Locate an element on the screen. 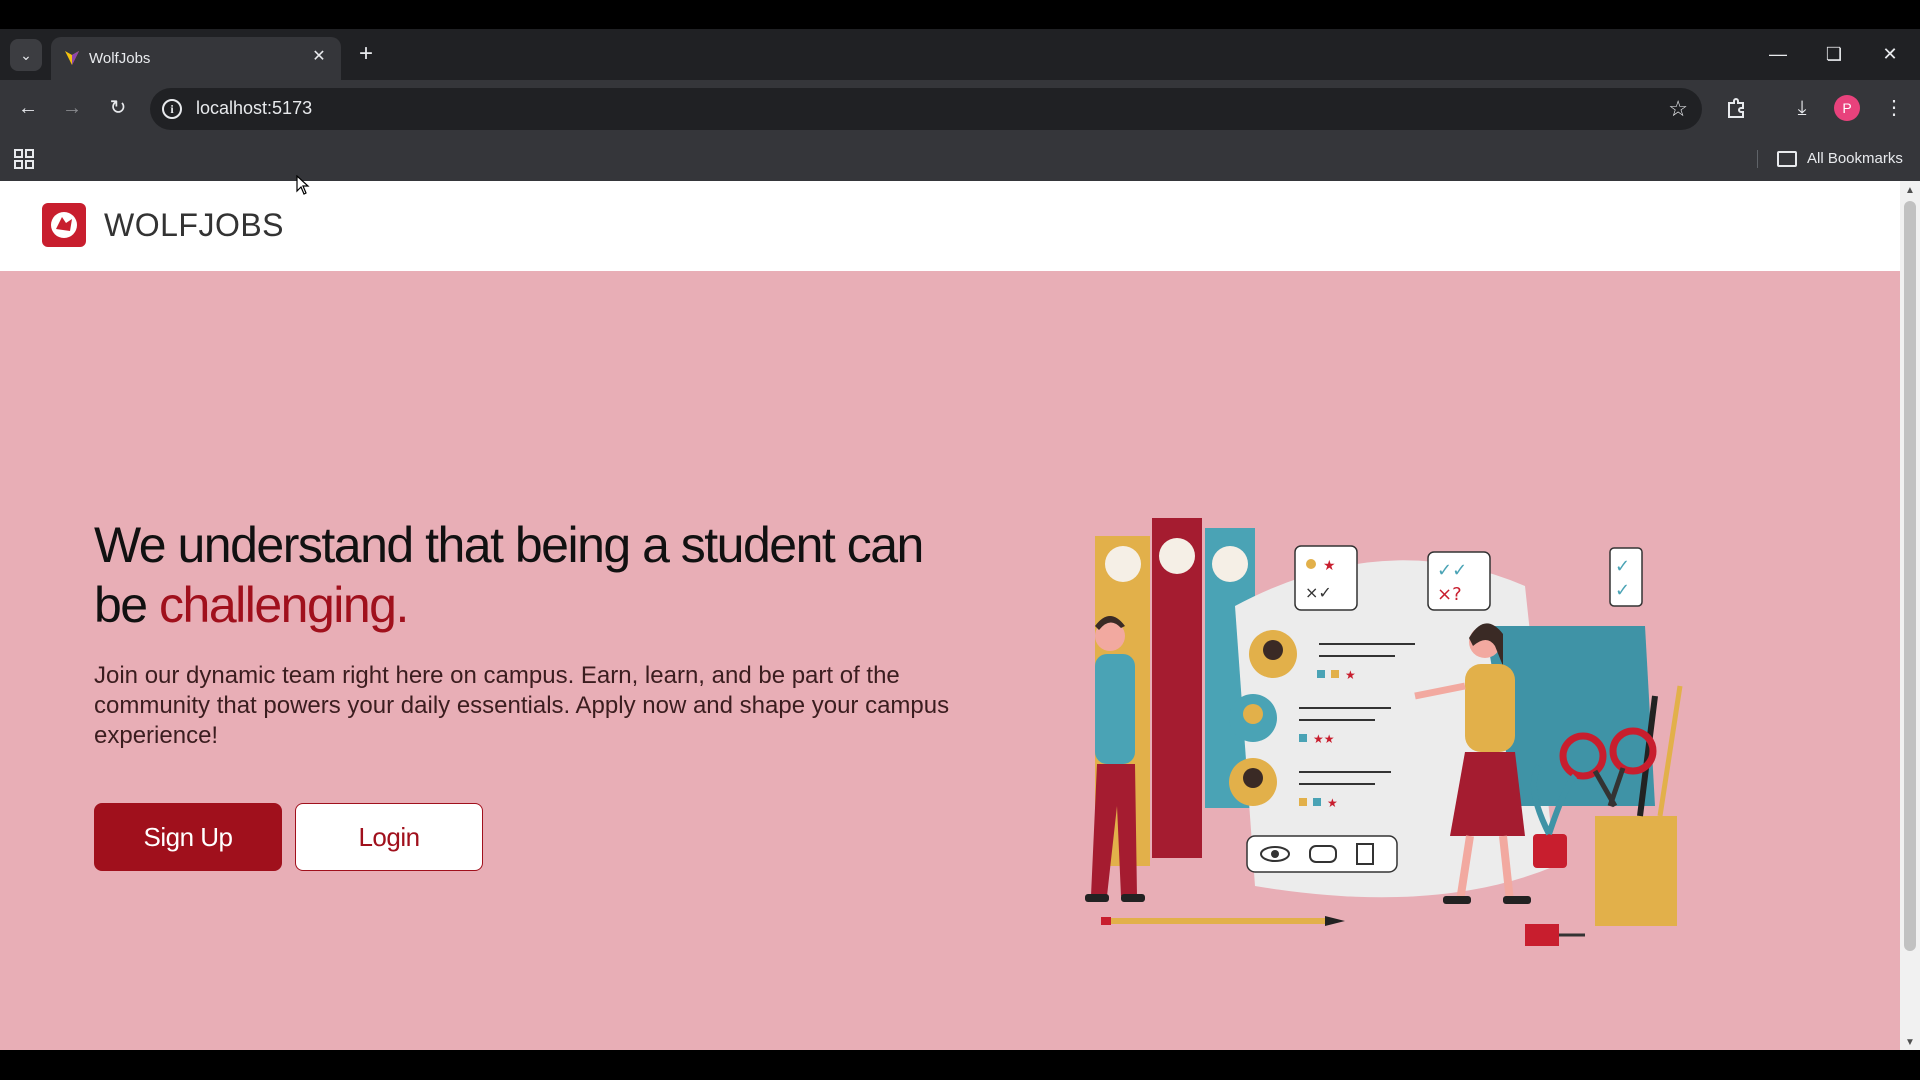 The height and width of the screenshot is (1080, 1920). tab-search-chevron-icon: ⌄ is located at coordinates (26, 55).